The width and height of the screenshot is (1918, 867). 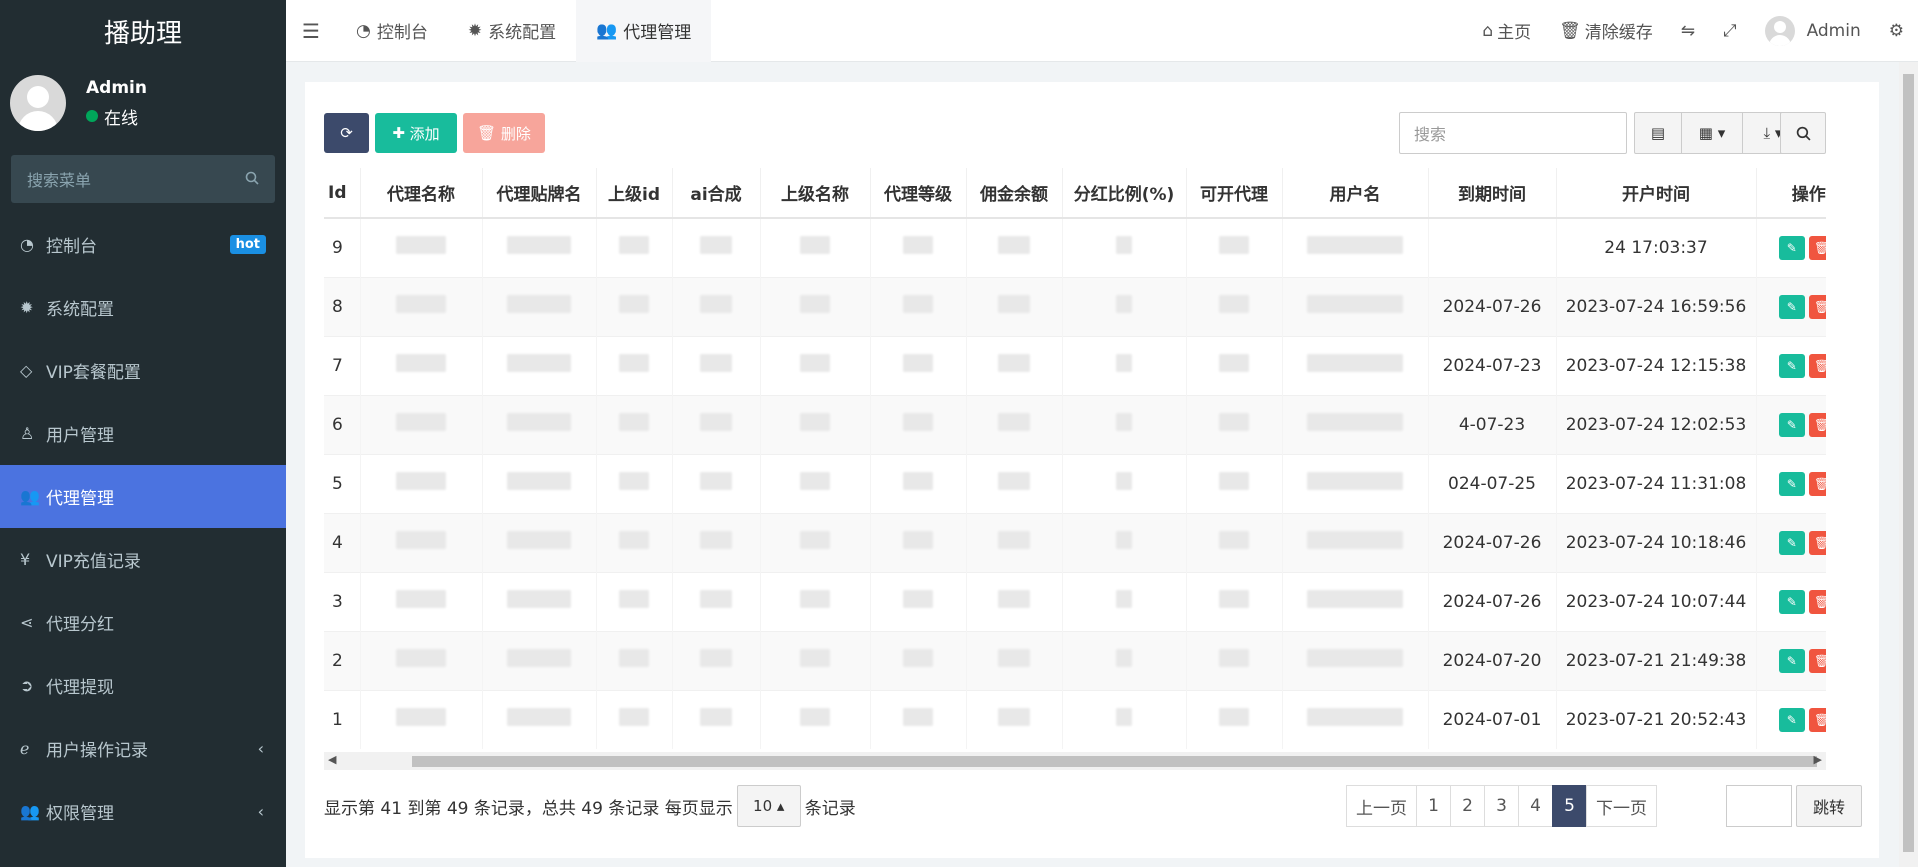 What do you see at coordinates (1655, 193) in the screenshot?
I see `column-header: 开户时间` at bounding box center [1655, 193].